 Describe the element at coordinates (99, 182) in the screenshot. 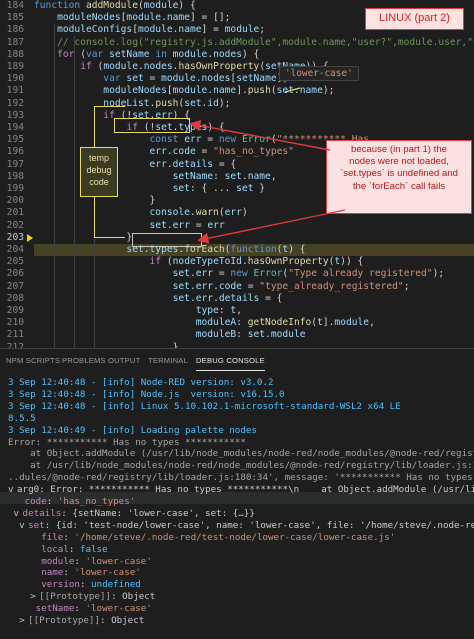

I see `temp-label-line-3: code` at that location.